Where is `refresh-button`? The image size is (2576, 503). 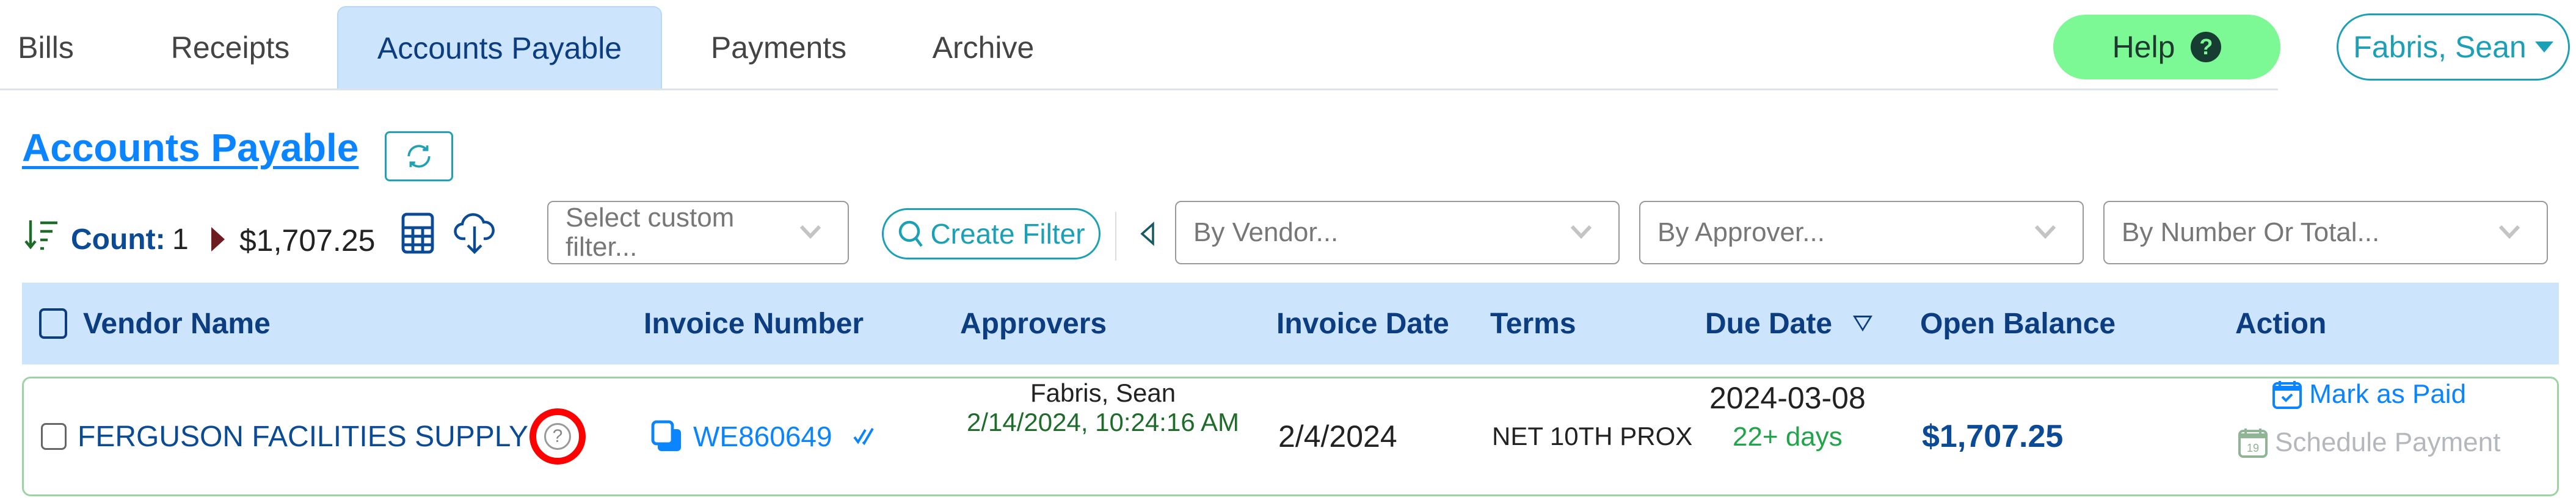 refresh-button is located at coordinates (419, 156).